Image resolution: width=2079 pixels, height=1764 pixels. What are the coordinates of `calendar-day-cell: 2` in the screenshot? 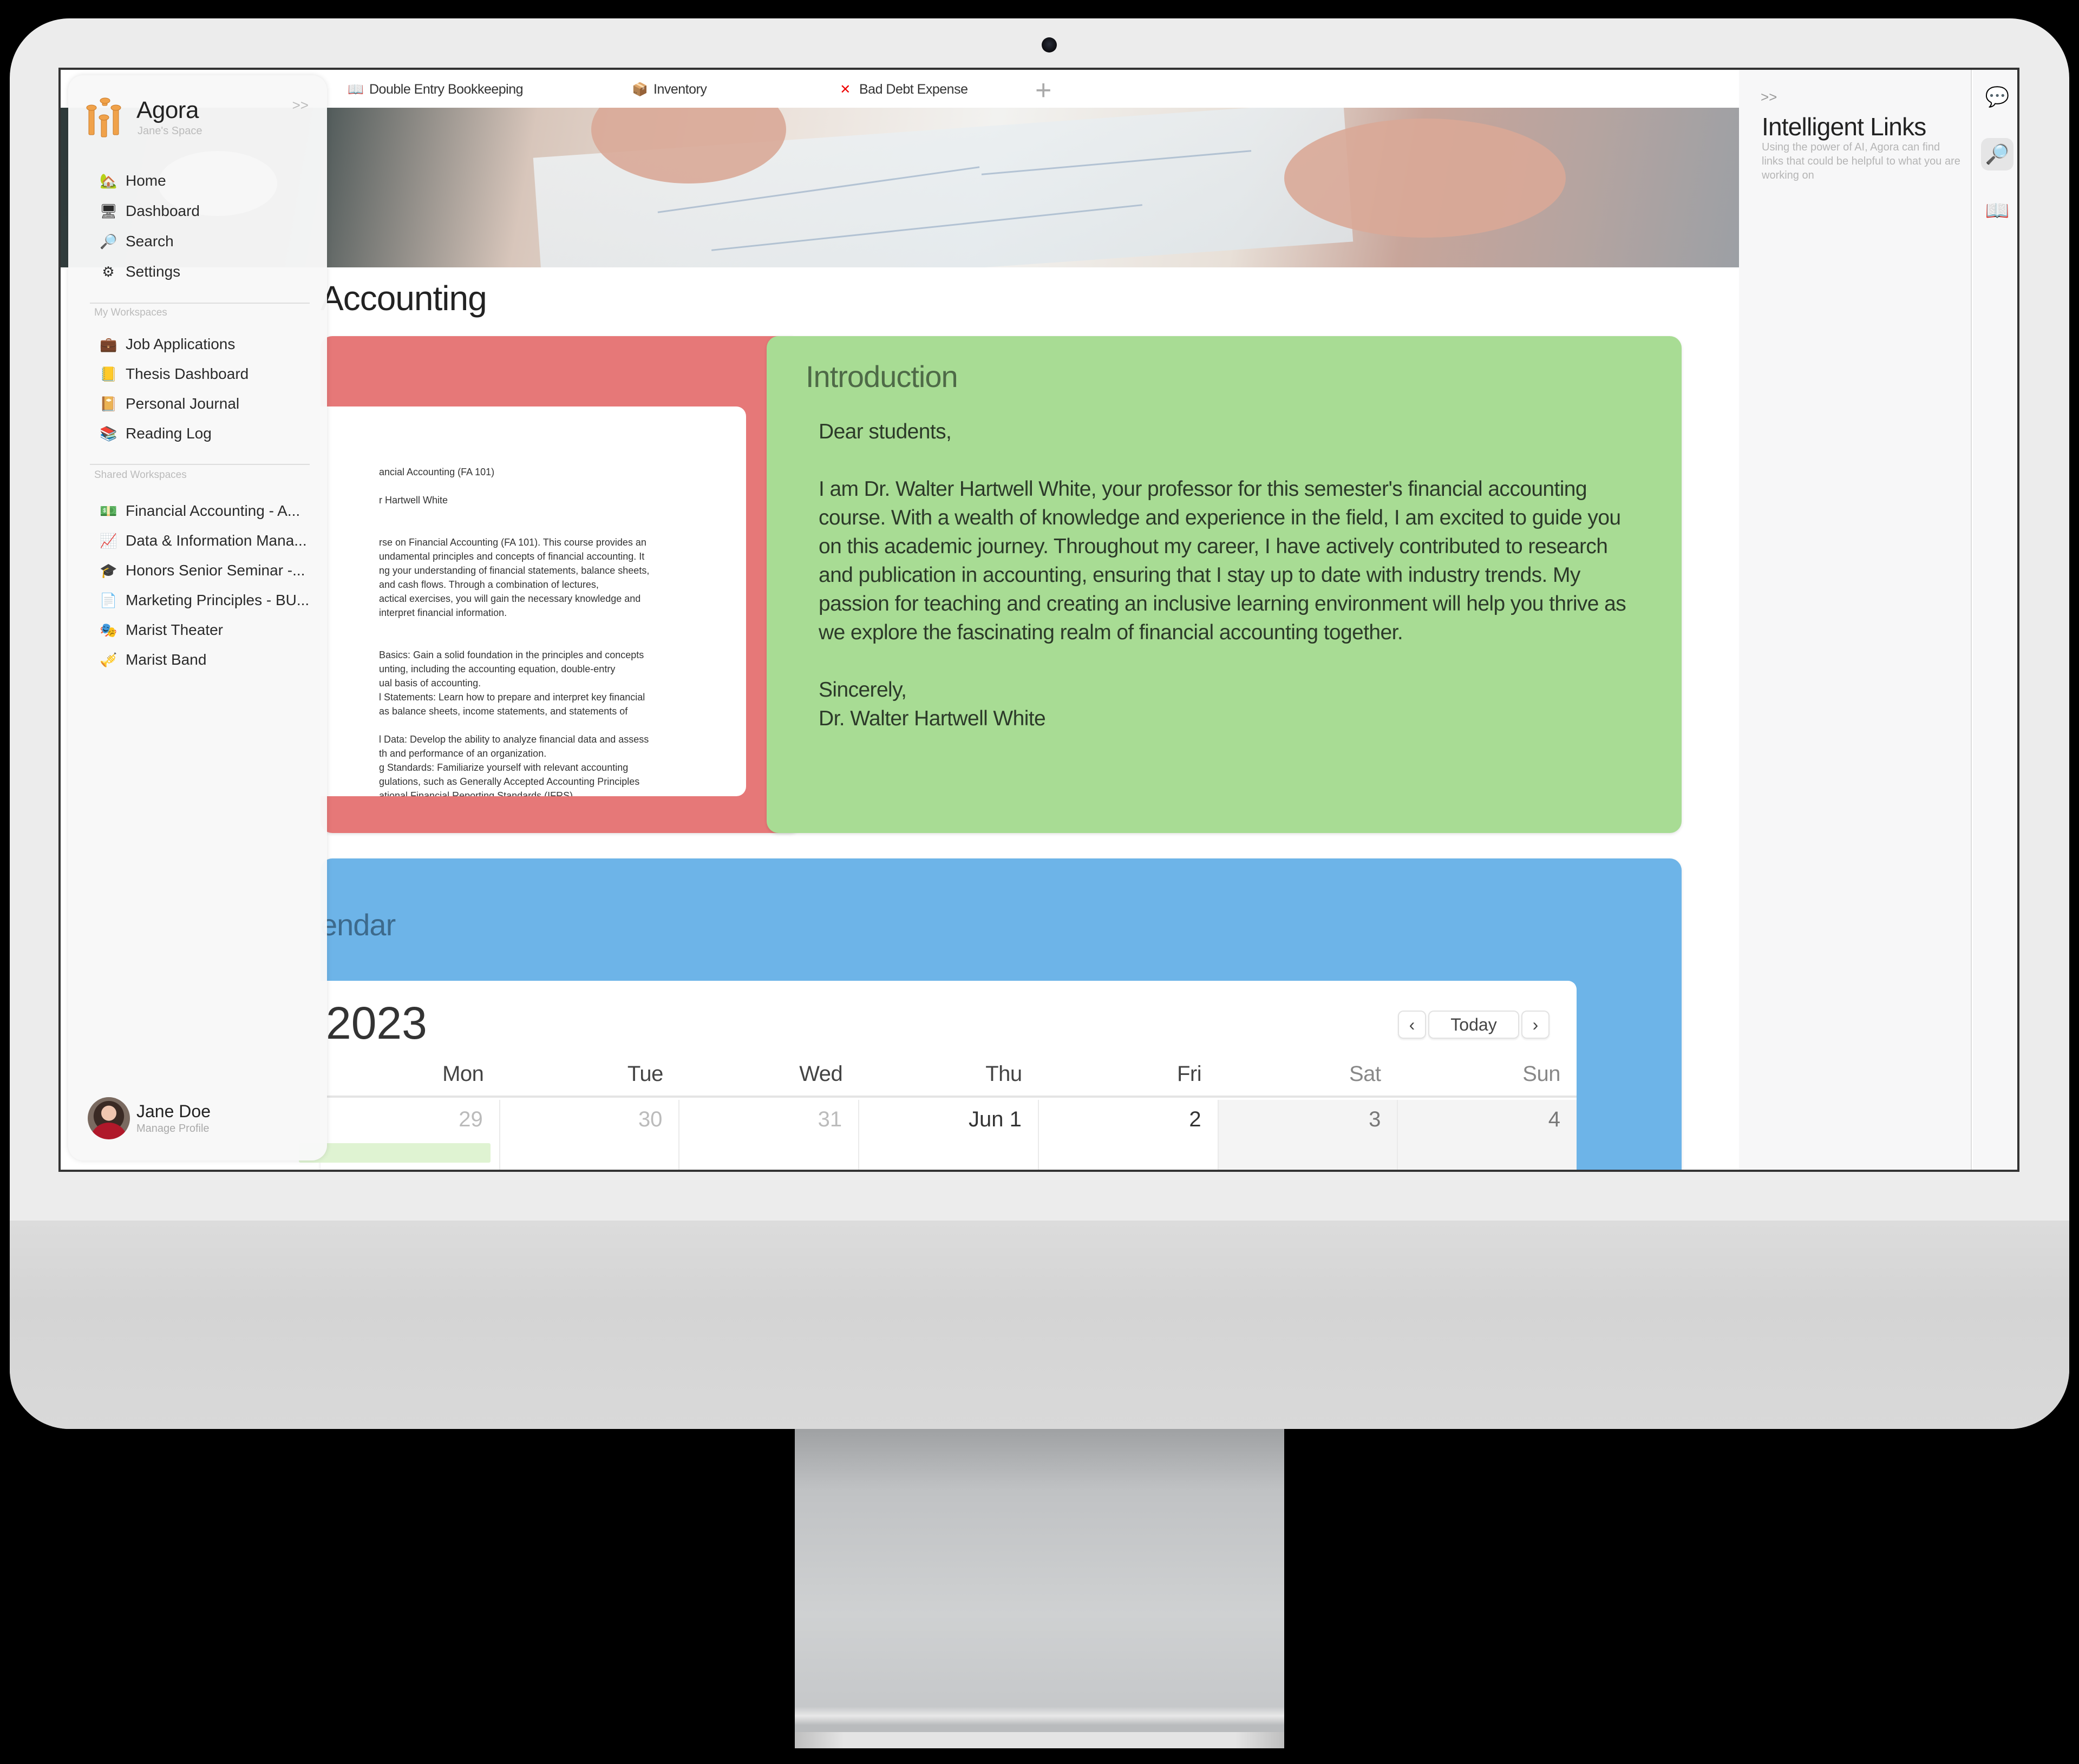 It's located at (1127, 1135).